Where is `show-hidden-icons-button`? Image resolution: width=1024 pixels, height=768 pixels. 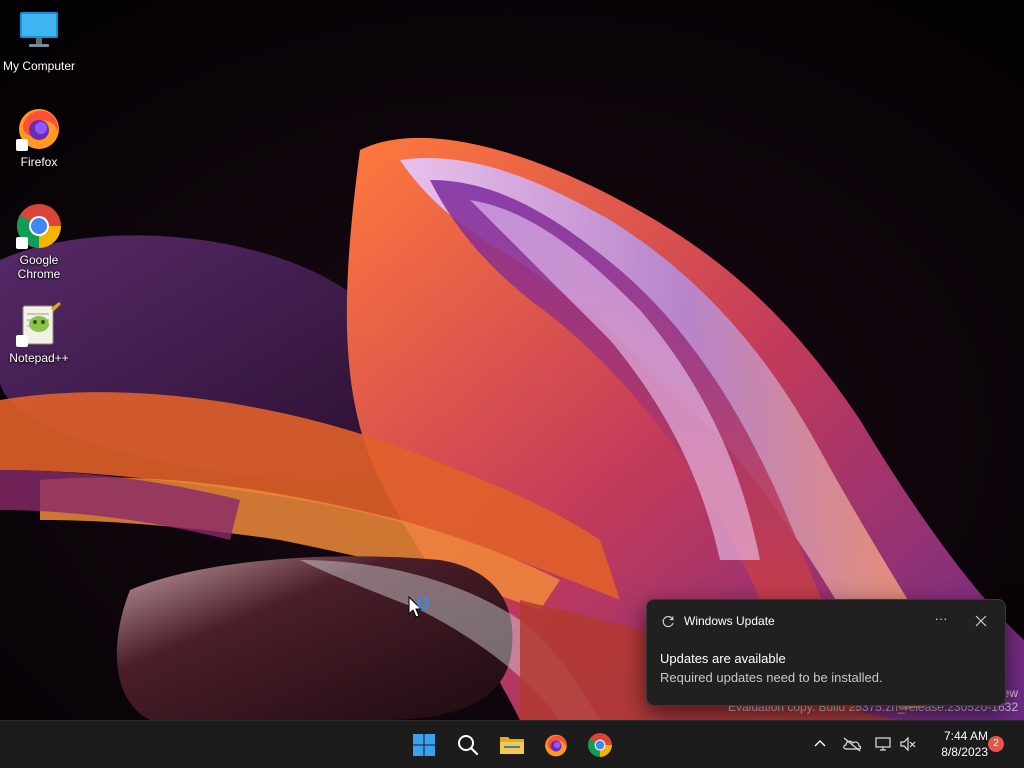 show-hidden-icons-button is located at coordinates (820, 744).